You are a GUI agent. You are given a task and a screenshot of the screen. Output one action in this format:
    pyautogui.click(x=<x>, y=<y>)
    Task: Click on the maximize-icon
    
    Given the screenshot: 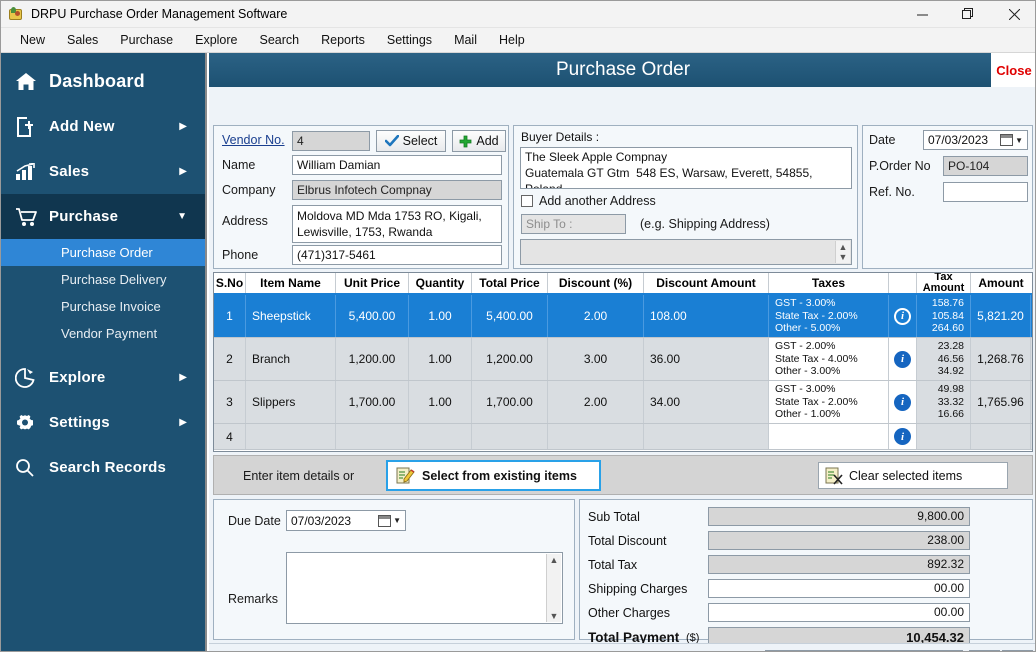 What is the action you would take?
    pyautogui.click(x=967, y=13)
    